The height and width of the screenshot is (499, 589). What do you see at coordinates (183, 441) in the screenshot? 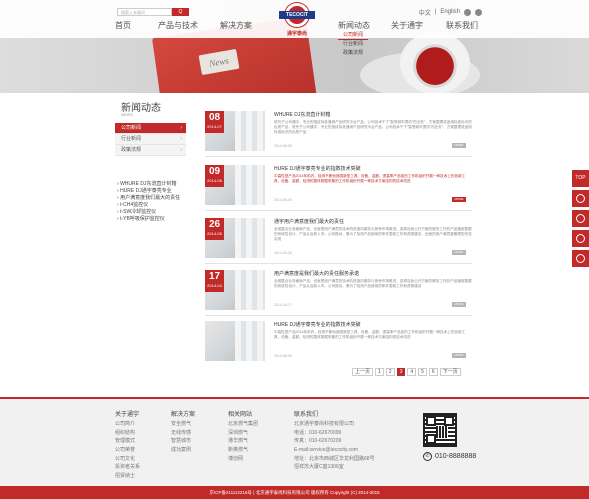
I see `footer-link: 智慧城市` at bounding box center [183, 441].